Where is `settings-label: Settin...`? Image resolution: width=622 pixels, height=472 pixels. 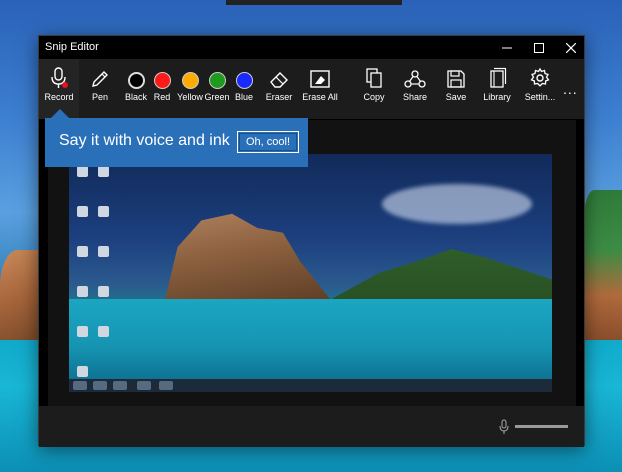 settings-label: Settin... is located at coordinates (540, 97).